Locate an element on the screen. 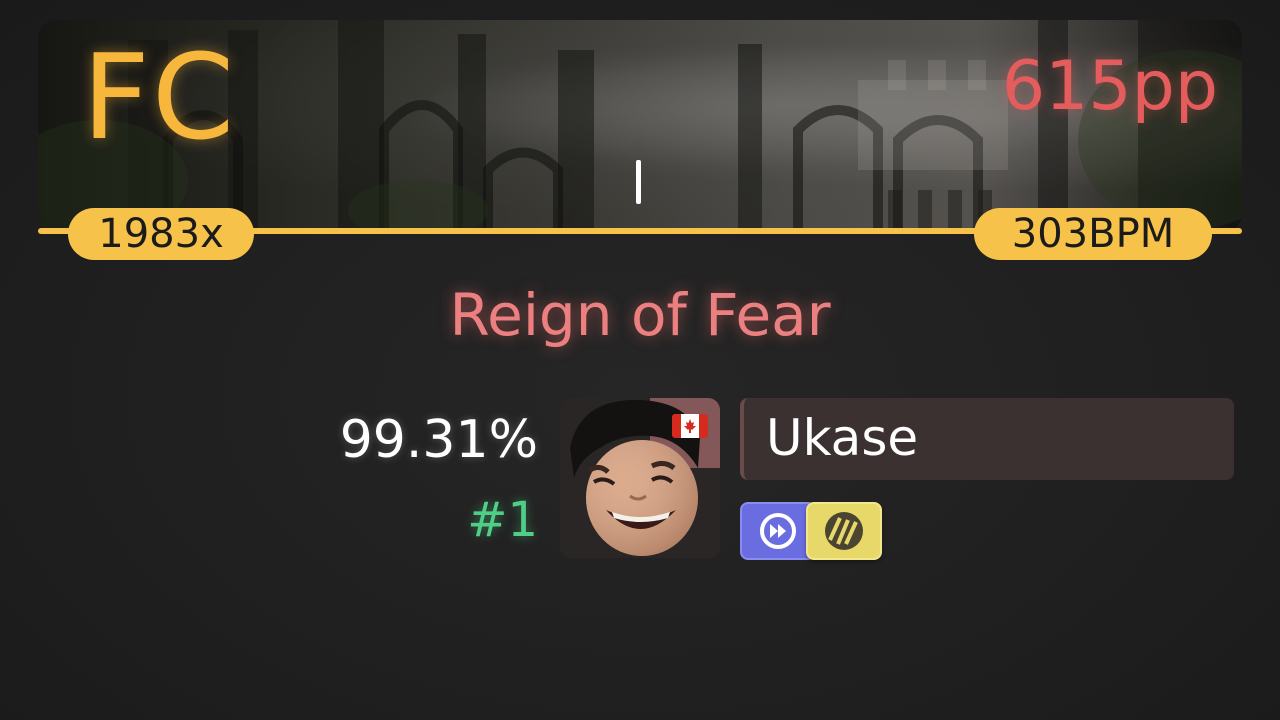 This screenshot has height=720, width=1280. leaderboard-rank: #1 is located at coordinates (502, 520).